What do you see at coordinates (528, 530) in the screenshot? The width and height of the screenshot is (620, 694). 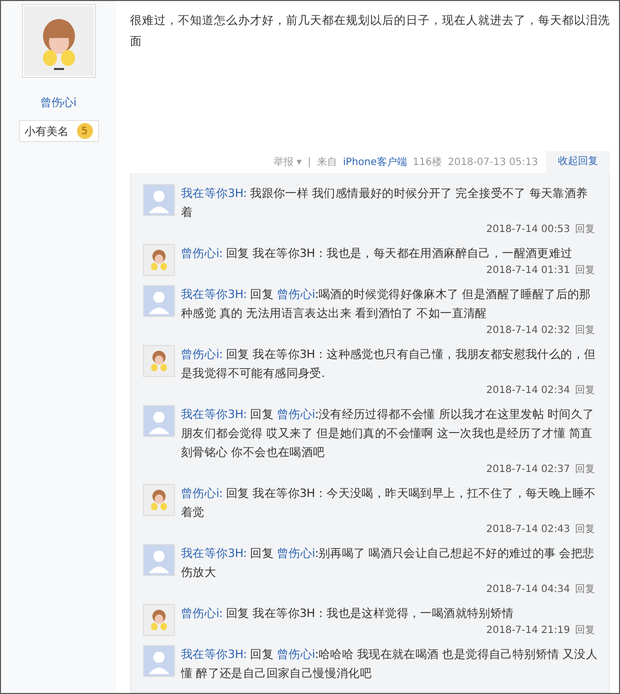 I see `reply-time: 2018-7-14 02:43` at bounding box center [528, 530].